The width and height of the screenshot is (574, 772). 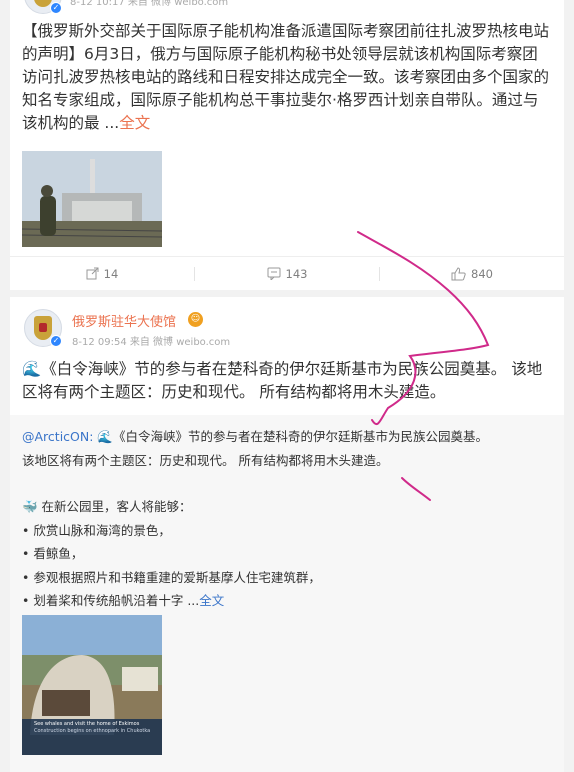 I want to click on bullet-item: • 看鲸鱼，, so click(x=53, y=553).